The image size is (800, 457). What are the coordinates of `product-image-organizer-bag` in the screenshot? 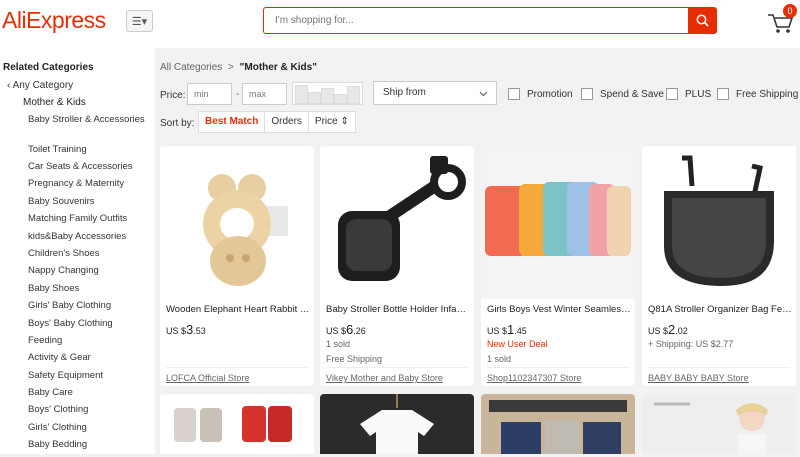 It's located at (719, 222).